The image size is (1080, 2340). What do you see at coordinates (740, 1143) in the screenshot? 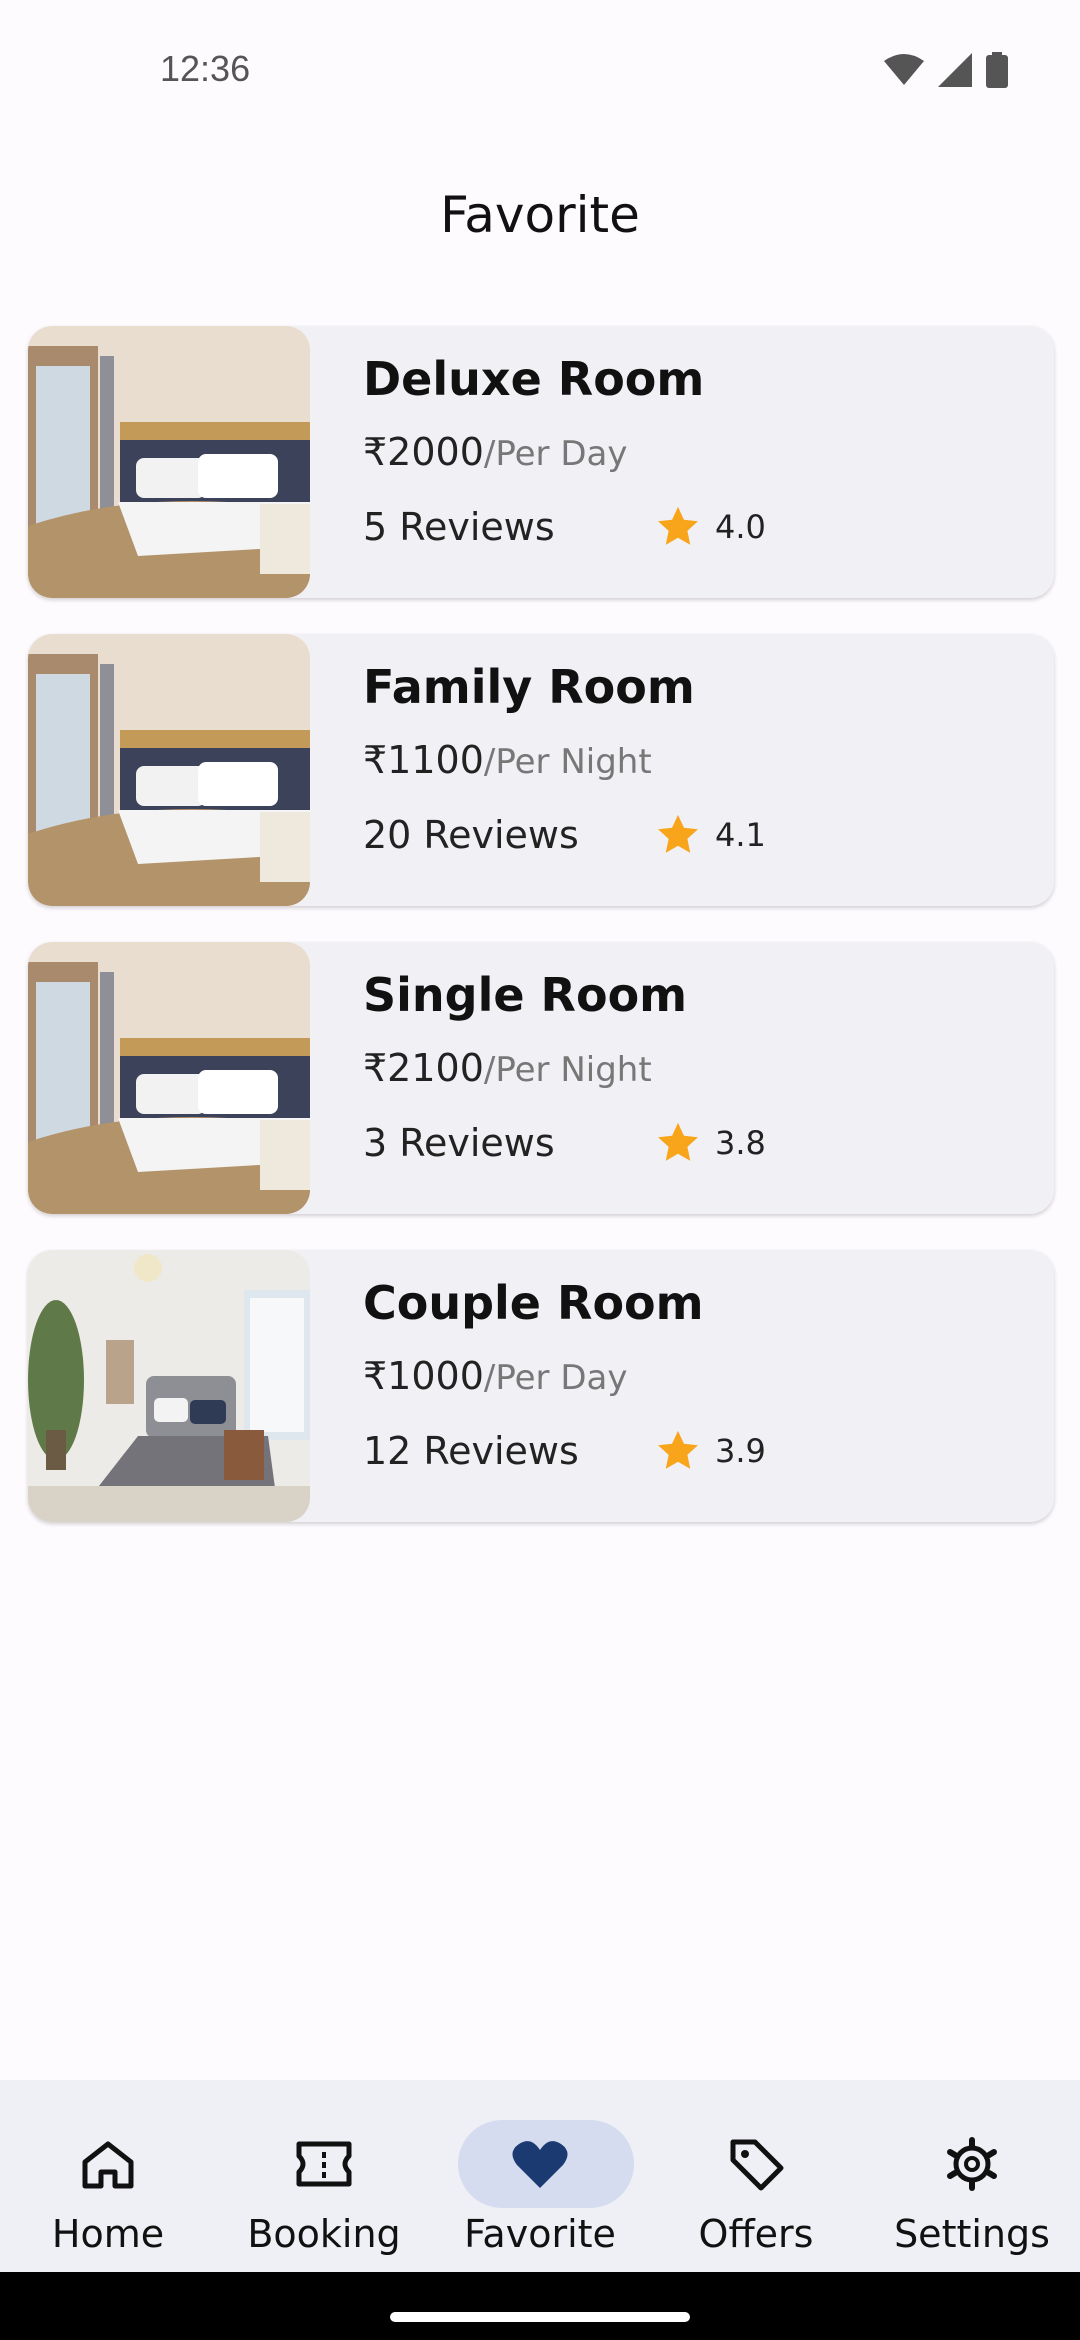
I see `rating-value: 3.8` at bounding box center [740, 1143].